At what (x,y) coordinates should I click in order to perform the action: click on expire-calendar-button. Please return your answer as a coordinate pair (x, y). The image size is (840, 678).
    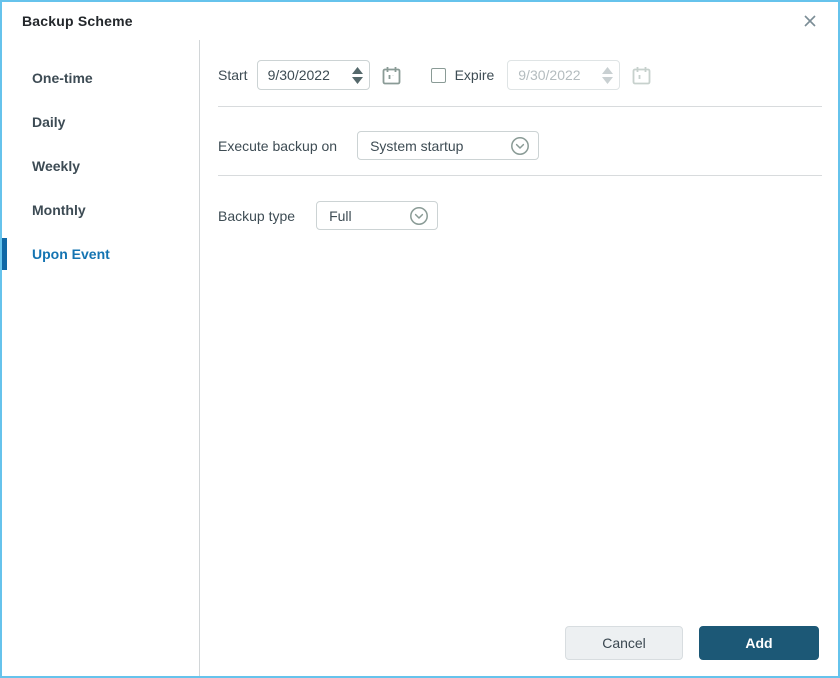
    Looking at the image, I should click on (641, 75).